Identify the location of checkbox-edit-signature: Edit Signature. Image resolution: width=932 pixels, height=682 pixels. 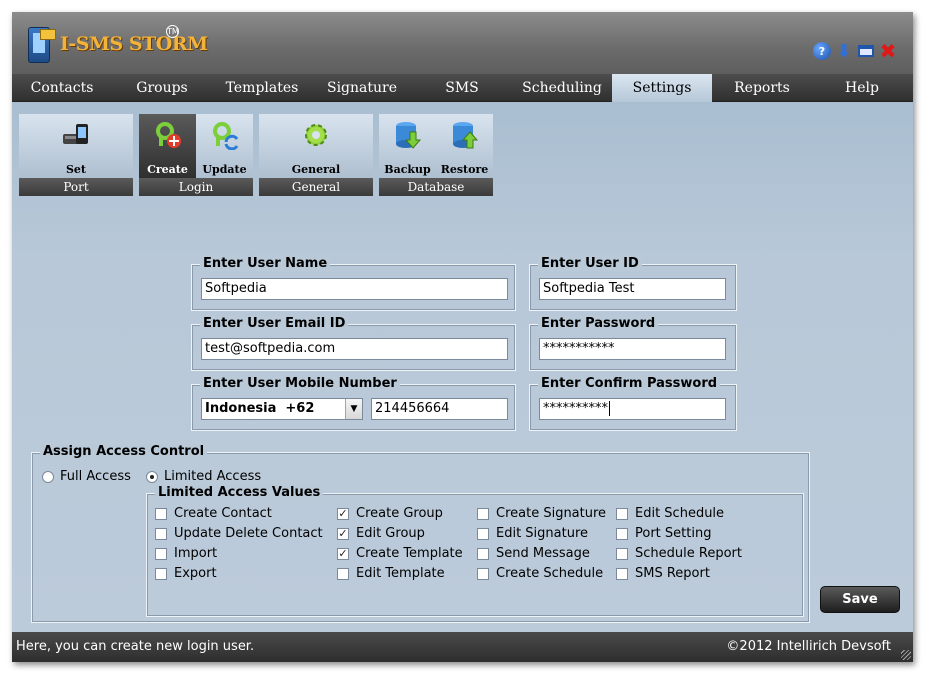
(532, 533).